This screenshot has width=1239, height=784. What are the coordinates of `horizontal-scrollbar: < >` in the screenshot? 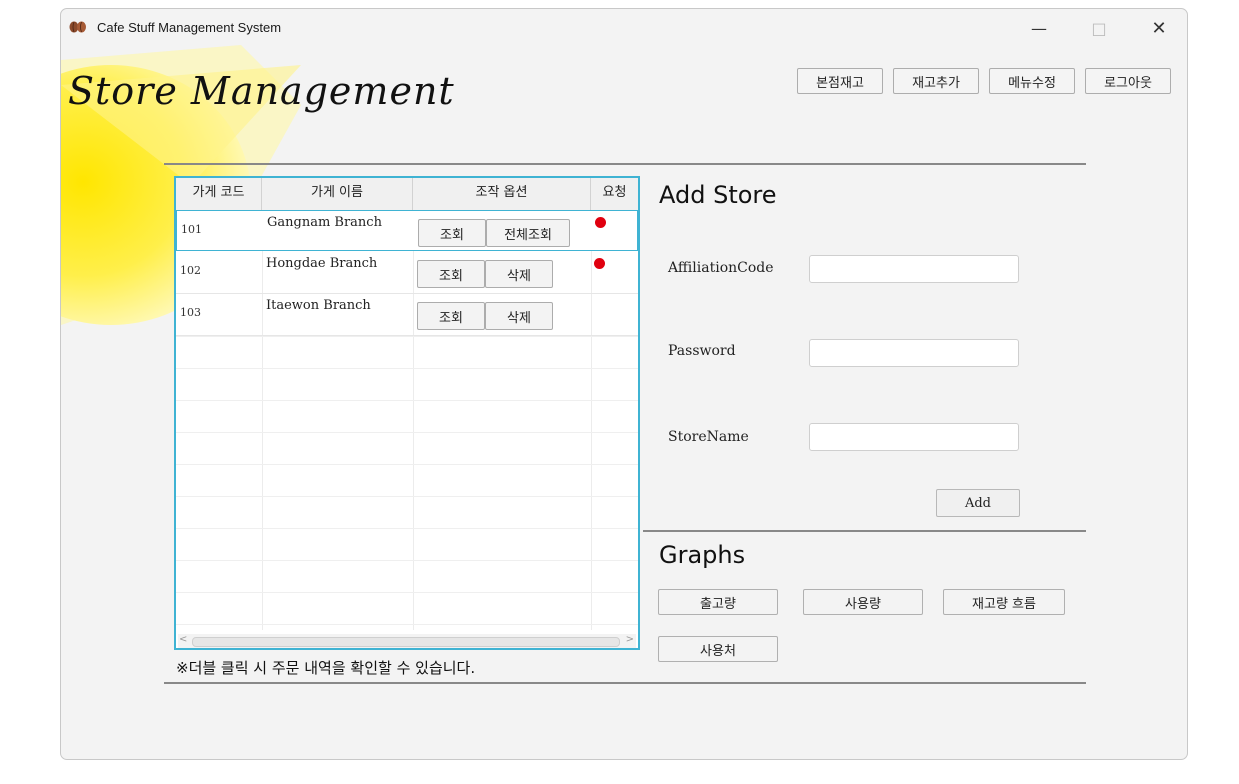 It's located at (407, 641).